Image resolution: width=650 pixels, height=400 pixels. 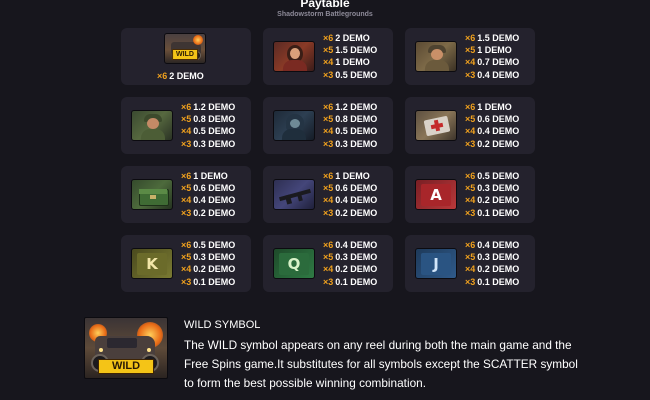 I want to click on paytable-card-soldier-tan: ×6 1.5 DEMO ×5 1 DEMO ×4 0.7 DEMO ×3 0.4 DEMO, so click(x=470, y=56).